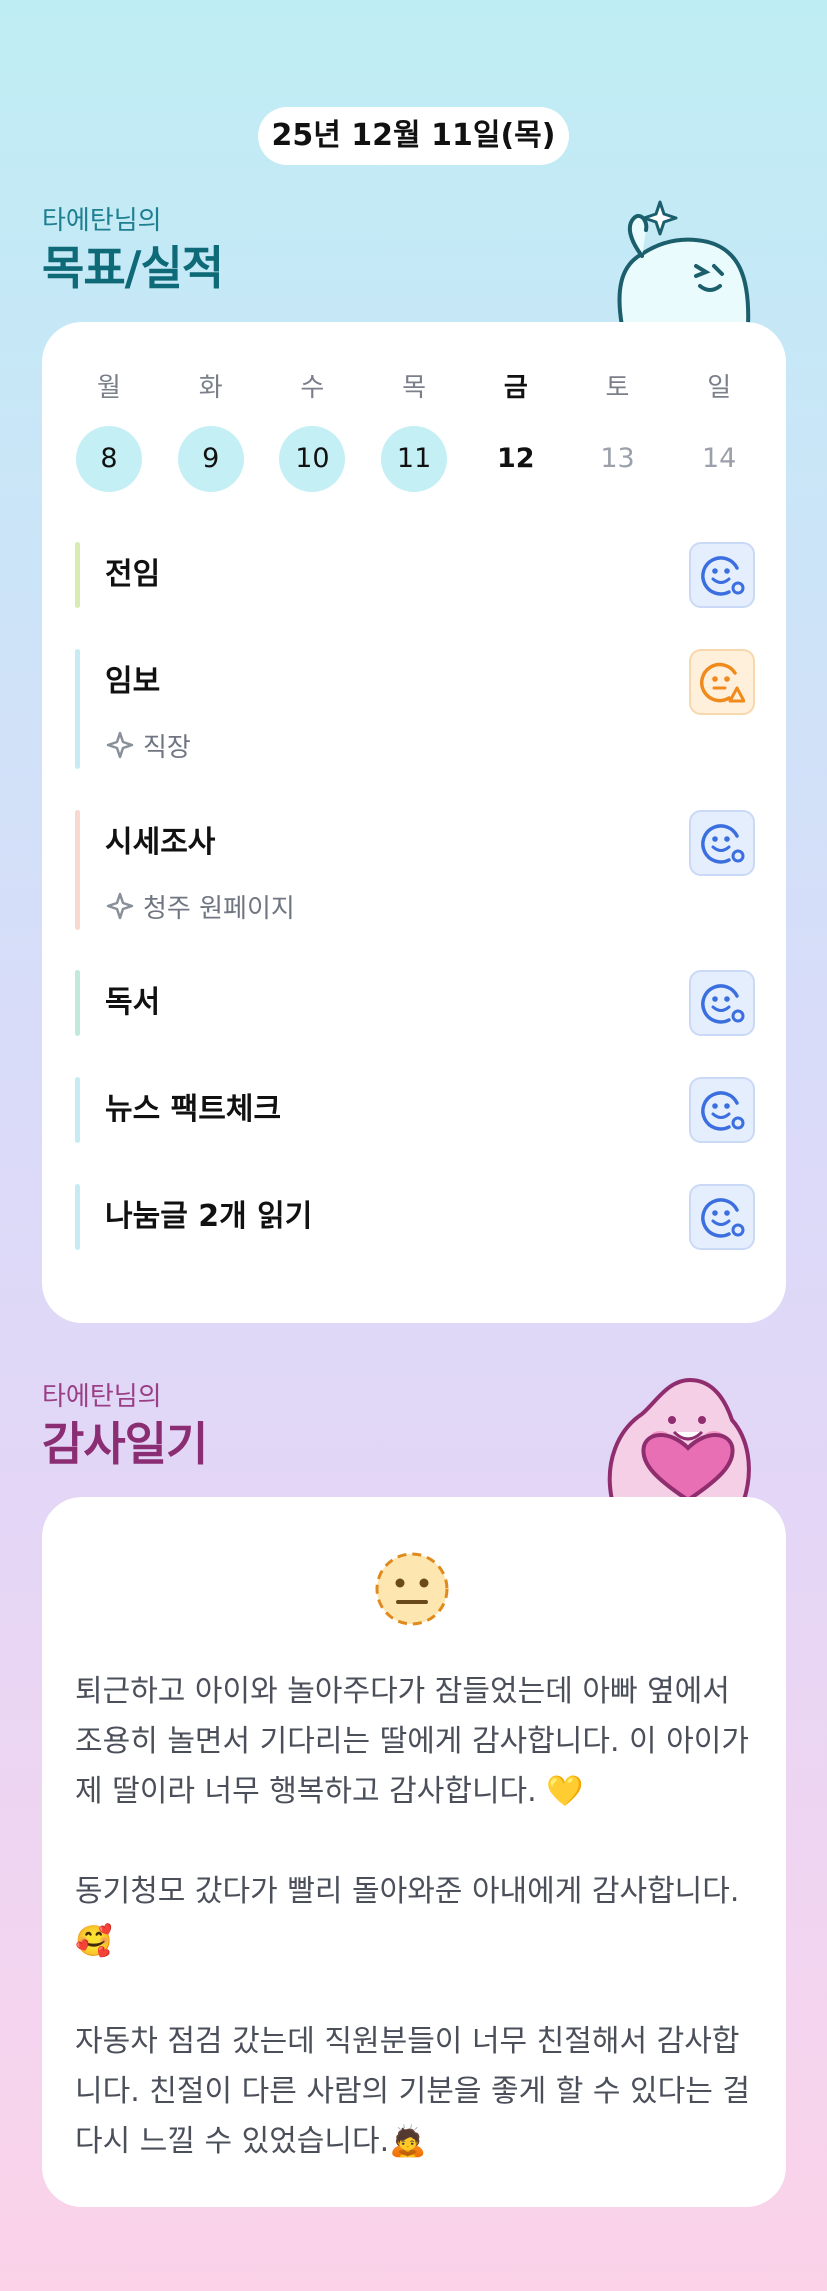  What do you see at coordinates (412, 1916) in the screenshot?
I see `diary-paragraph: 동기청모 갔다가 빨리 돌아와준 아내에게 감사합니다. 🥰` at bounding box center [412, 1916].